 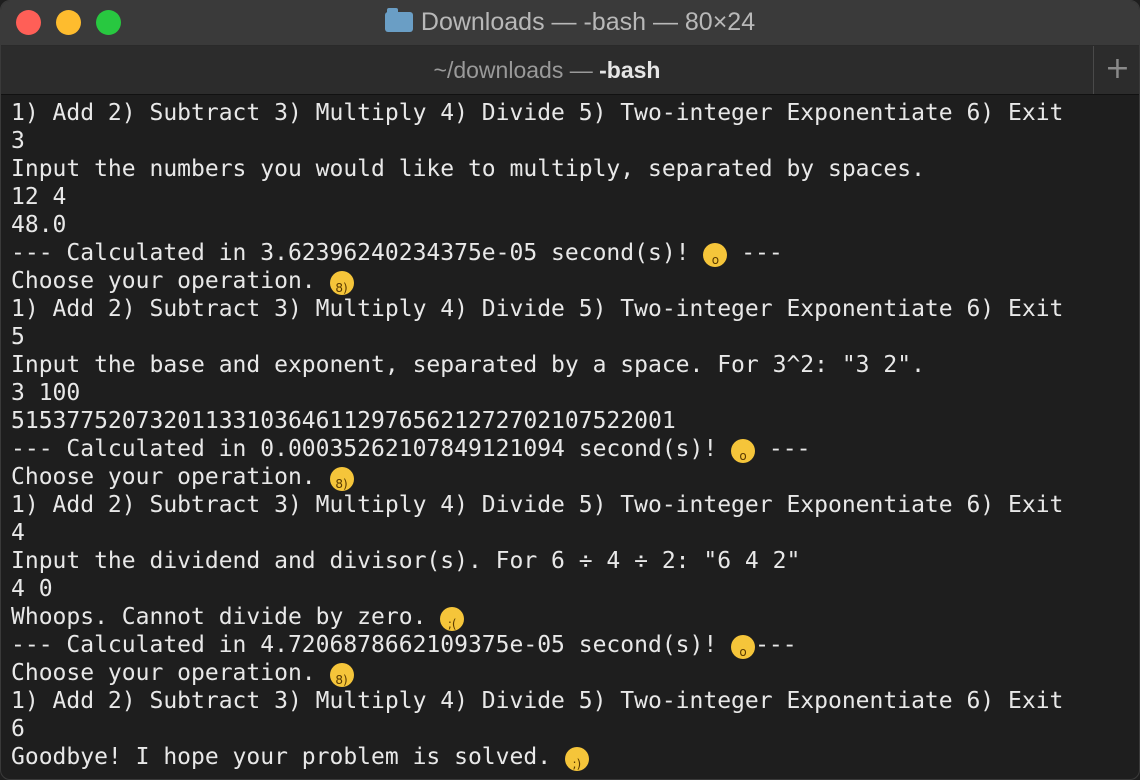 I want to click on terminal-line-text: 5, so click(x=18, y=337).